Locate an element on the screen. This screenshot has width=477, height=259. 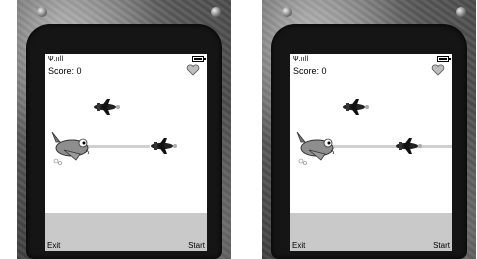
speed-trail is located at coordinates (390, 146).